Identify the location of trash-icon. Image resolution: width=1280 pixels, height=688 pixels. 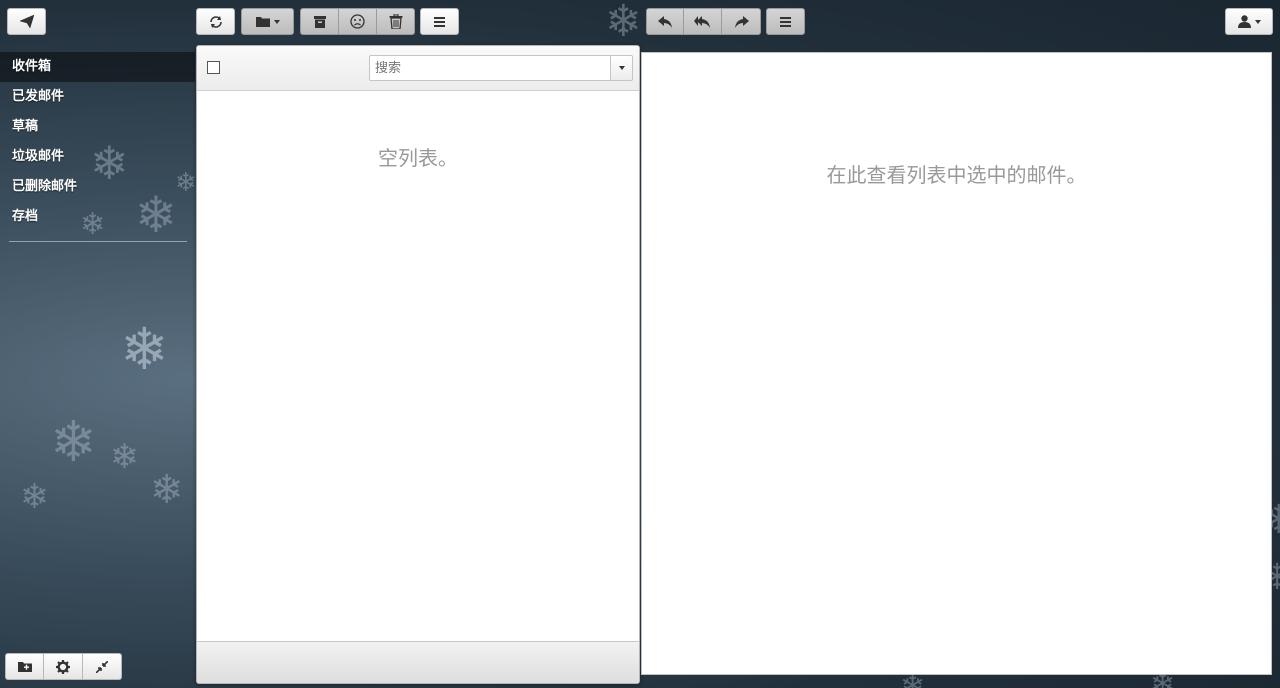
(396, 21).